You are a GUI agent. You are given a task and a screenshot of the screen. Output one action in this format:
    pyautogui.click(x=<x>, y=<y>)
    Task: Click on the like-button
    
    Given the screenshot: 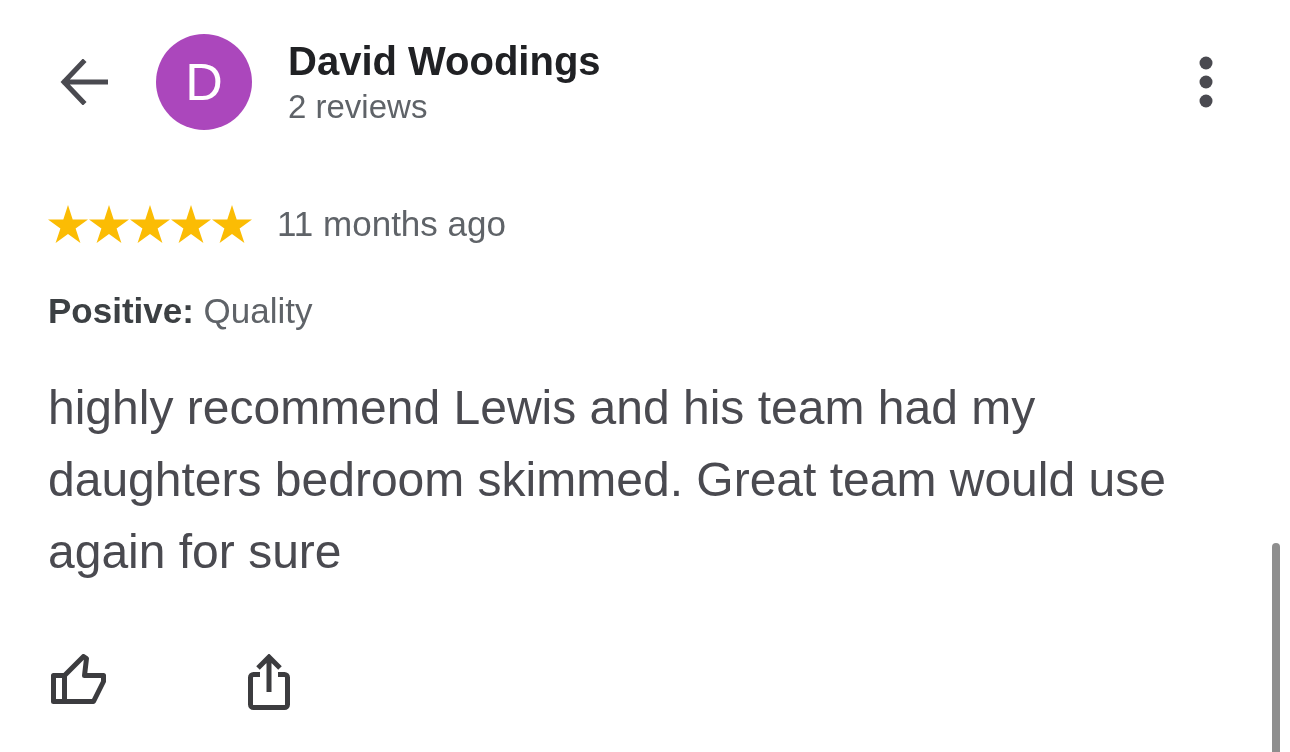 What is the action you would take?
    pyautogui.click(x=79, y=679)
    